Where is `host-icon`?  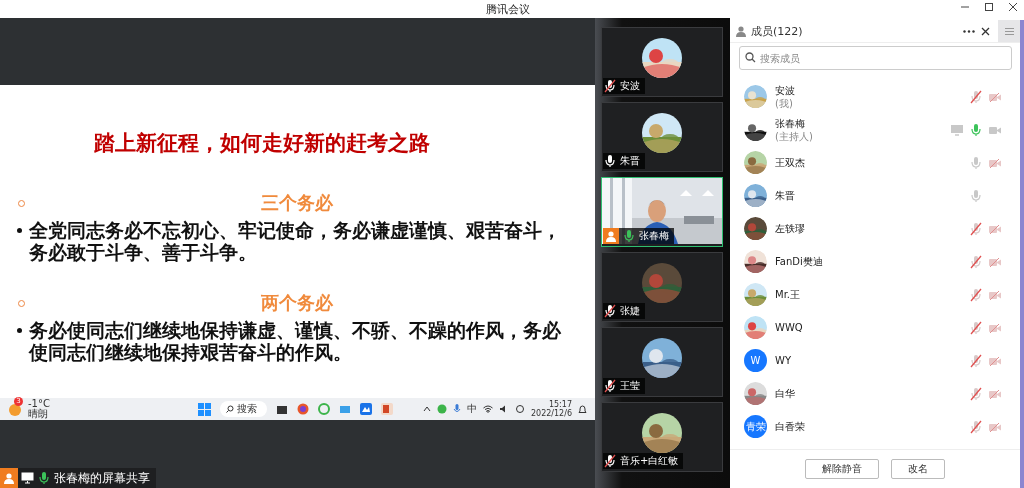 host-icon is located at coordinates (9, 478).